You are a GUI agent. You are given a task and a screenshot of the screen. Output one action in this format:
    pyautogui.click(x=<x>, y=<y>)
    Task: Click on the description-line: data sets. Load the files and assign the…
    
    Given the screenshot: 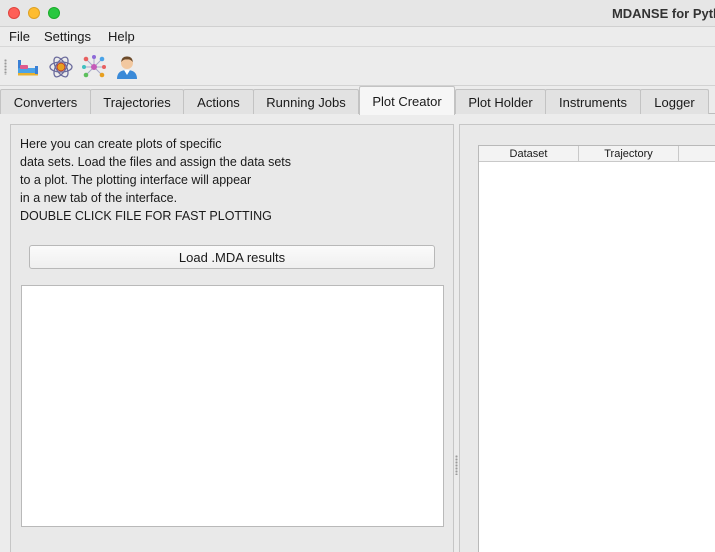 What is the action you would take?
    pyautogui.click(x=156, y=162)
    